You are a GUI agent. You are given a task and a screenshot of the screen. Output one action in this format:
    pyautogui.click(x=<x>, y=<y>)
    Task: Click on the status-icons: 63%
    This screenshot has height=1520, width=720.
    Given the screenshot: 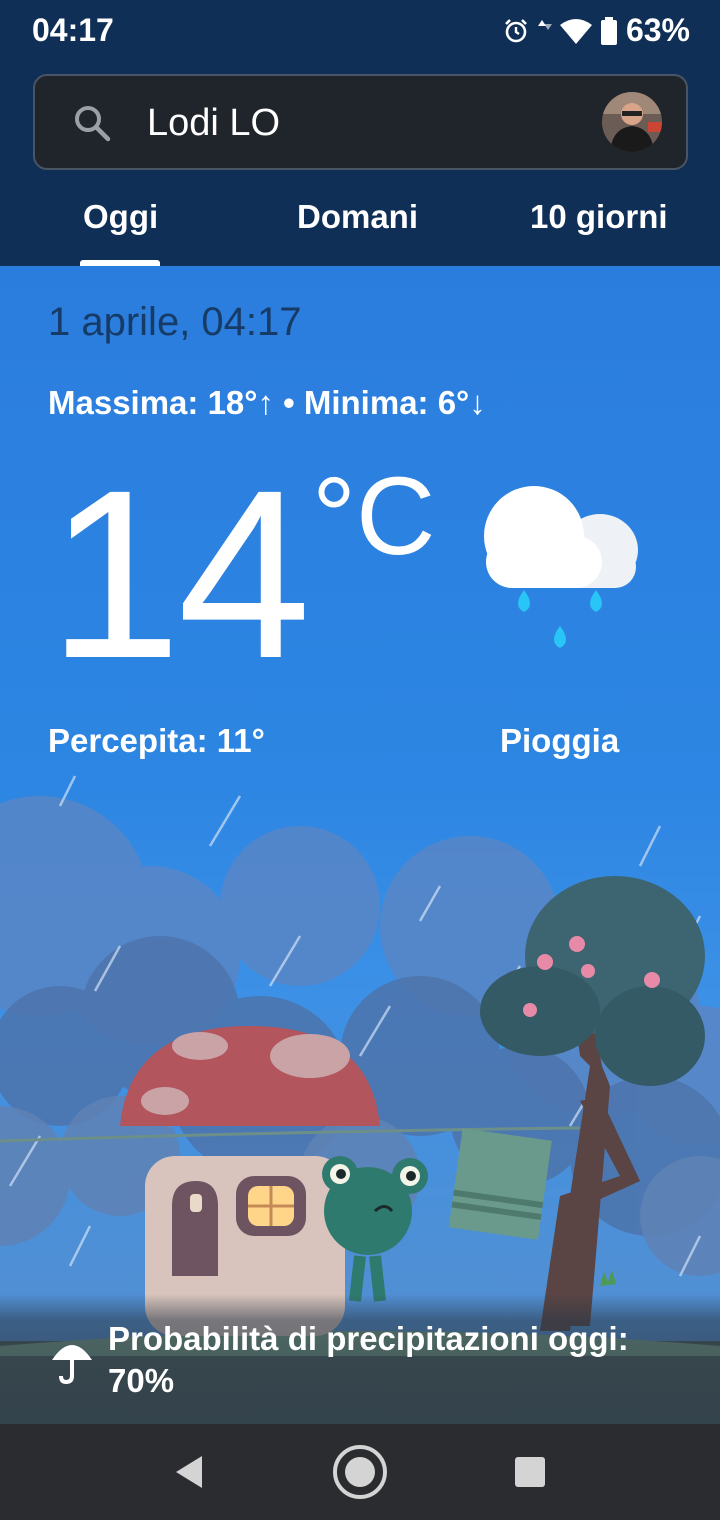 What is the action you would take?
    pyautogui.click(x=596, y=30)
    